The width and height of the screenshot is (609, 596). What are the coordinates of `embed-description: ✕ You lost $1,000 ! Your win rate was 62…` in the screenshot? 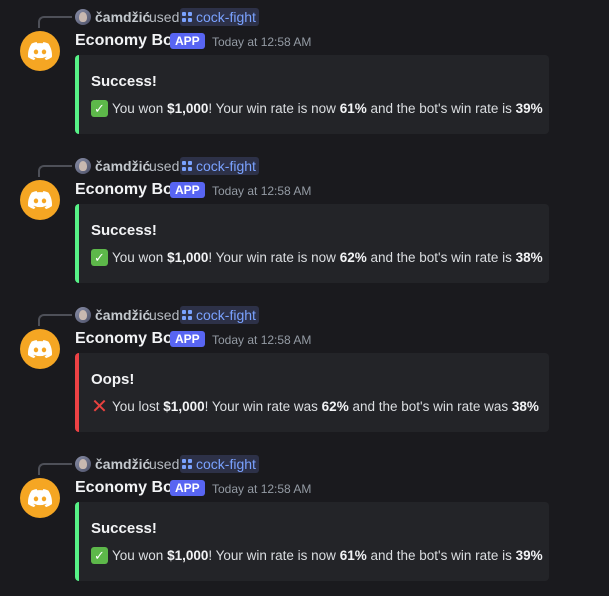 It's located at (315, 406).